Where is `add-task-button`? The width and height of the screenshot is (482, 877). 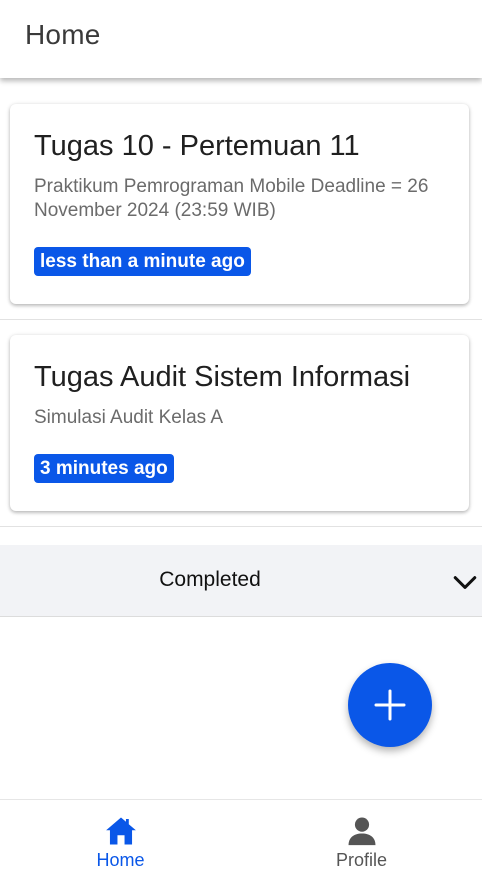 add-task-button is located at coordinates (390, 705).